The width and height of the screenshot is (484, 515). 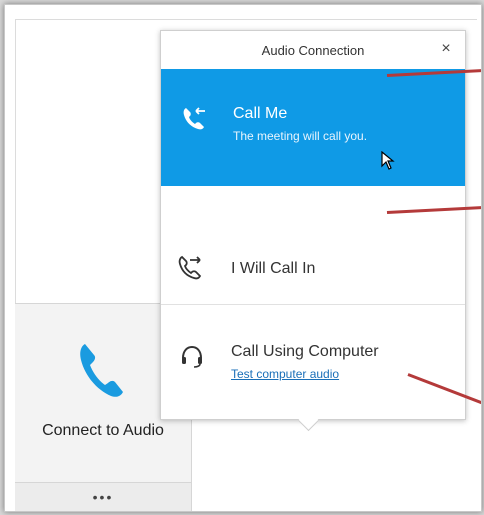 What do you see at coordinates (389, 160) in the screenshot?
I see `mouse-cursor-icon` at bounding box center [389, 160].